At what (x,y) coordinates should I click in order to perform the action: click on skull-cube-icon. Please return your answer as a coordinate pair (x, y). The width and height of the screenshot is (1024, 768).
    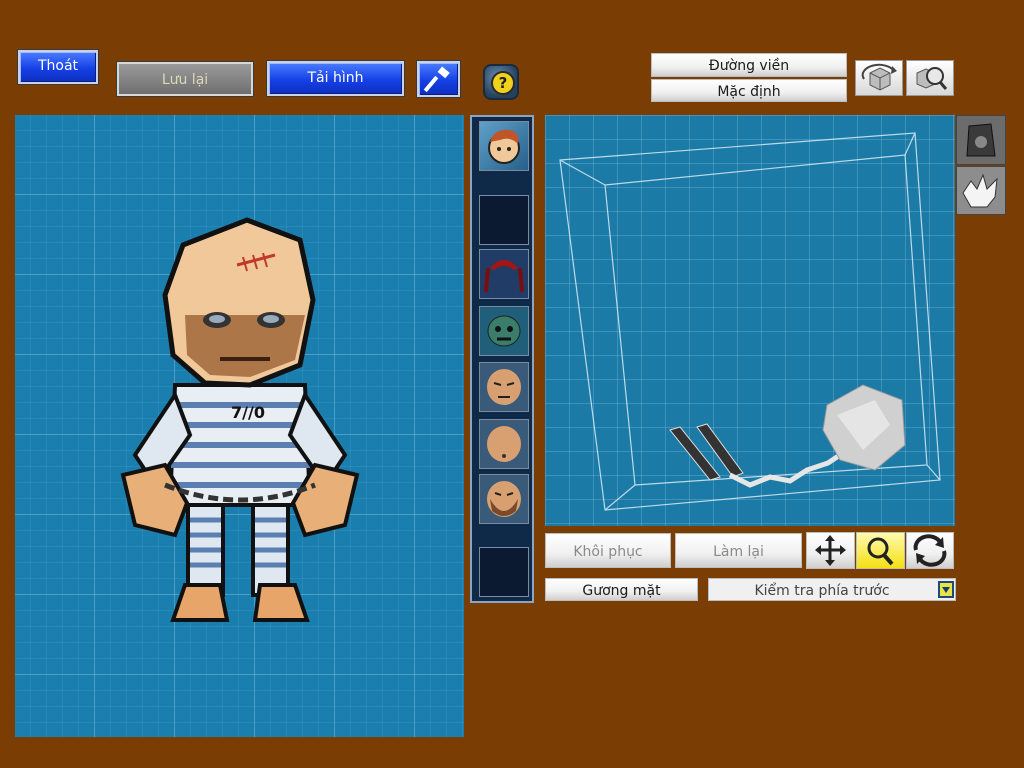
    Looking at the image, I should click on (981, 140).